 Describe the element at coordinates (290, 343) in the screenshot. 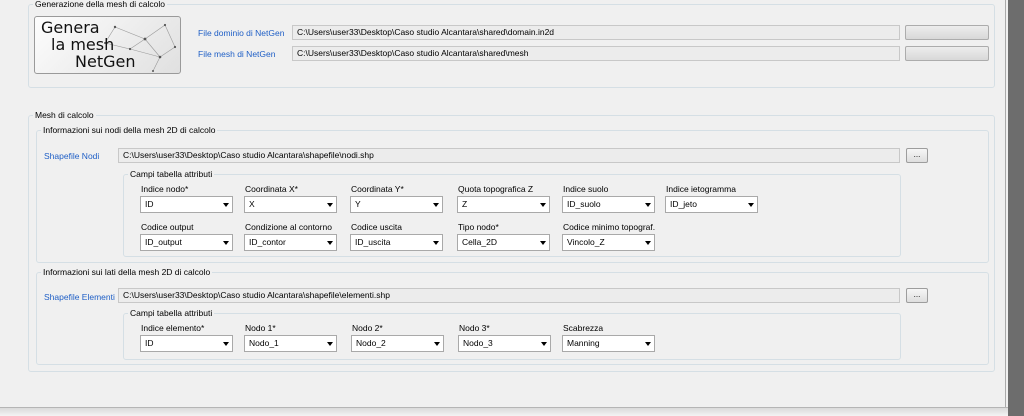

I see `node-1-select: Nodo_1` at that location.